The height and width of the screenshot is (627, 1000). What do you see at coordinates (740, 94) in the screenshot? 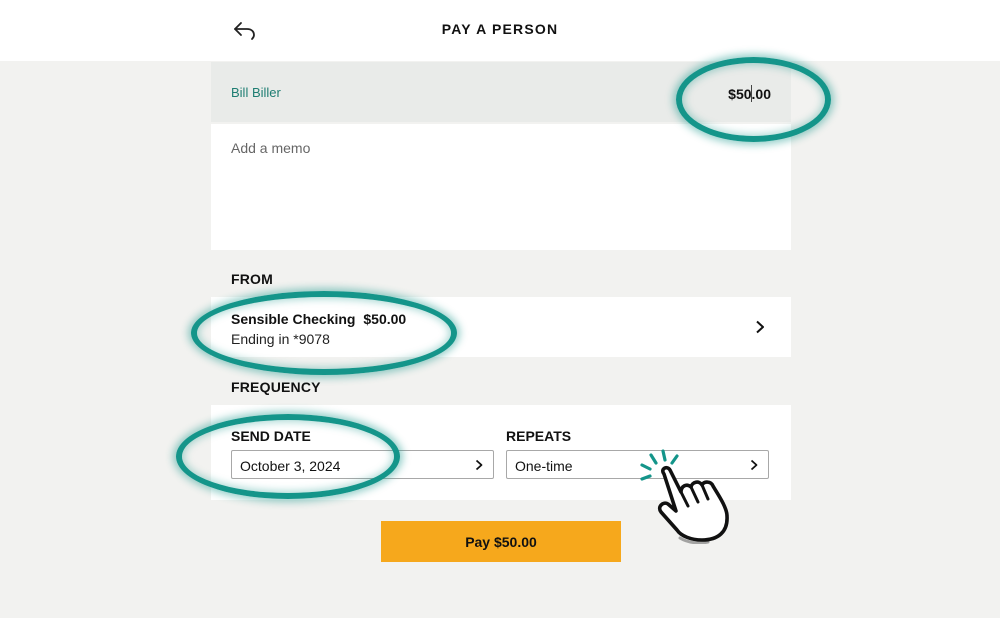
I see `amount-dollars: $50` at bounding box center [740, 94].